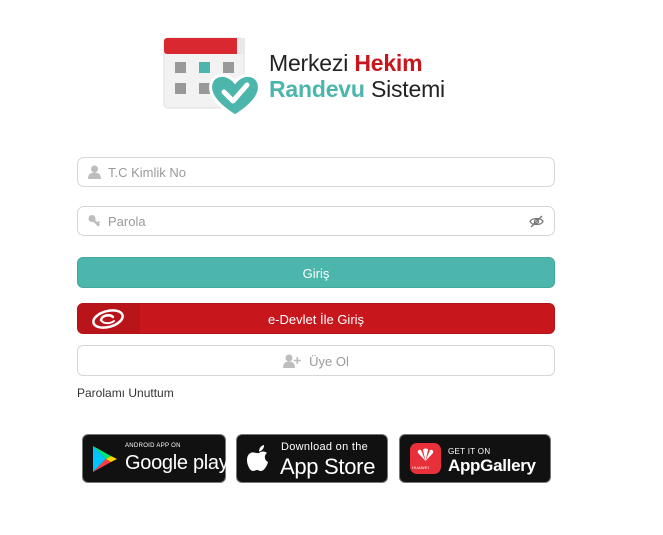 The height and width of the screenshot is (535, 663). I want to click on app-store-big-text: App Store, so click(328, 466).